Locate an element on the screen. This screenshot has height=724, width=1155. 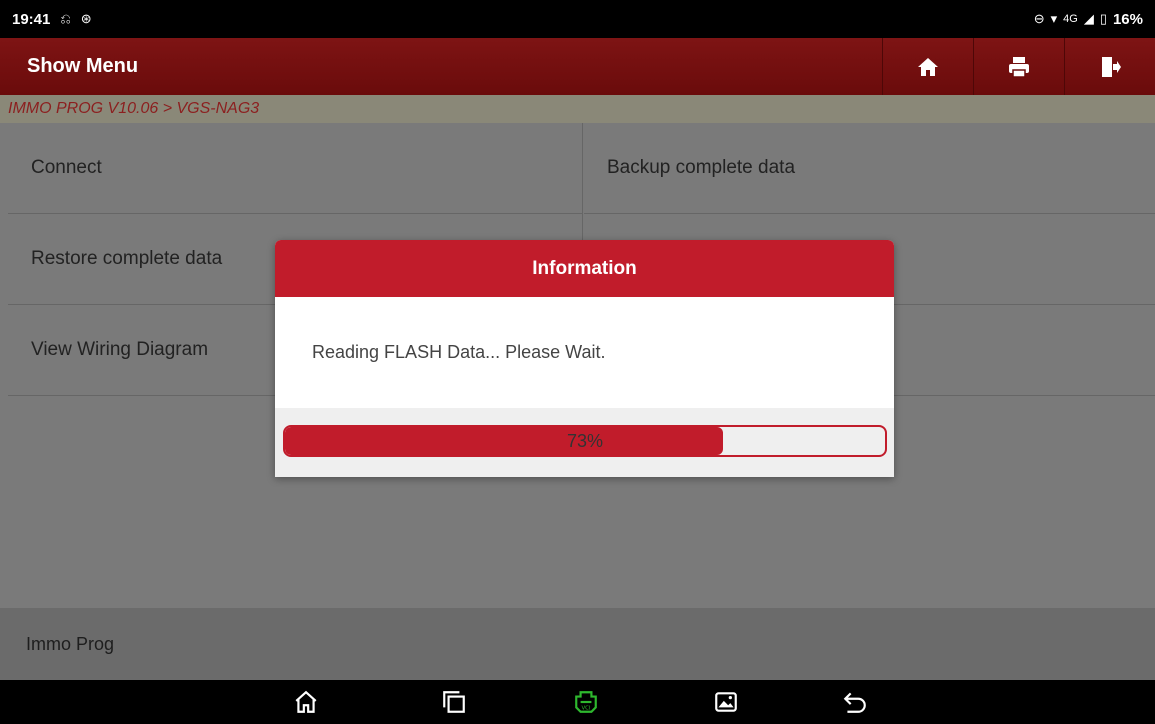
exit-icon is located at coordinates (1111, 66).